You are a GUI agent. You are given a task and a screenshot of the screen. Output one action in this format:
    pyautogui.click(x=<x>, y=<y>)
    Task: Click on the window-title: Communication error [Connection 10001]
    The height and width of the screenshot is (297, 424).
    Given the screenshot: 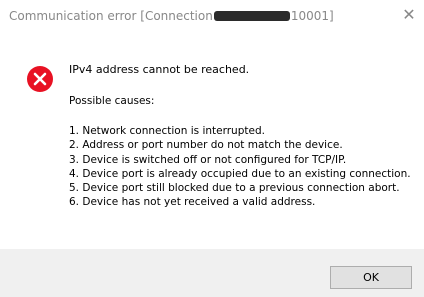 What is the action you would take?
    pyautogui.click(x=171, y=16)
    